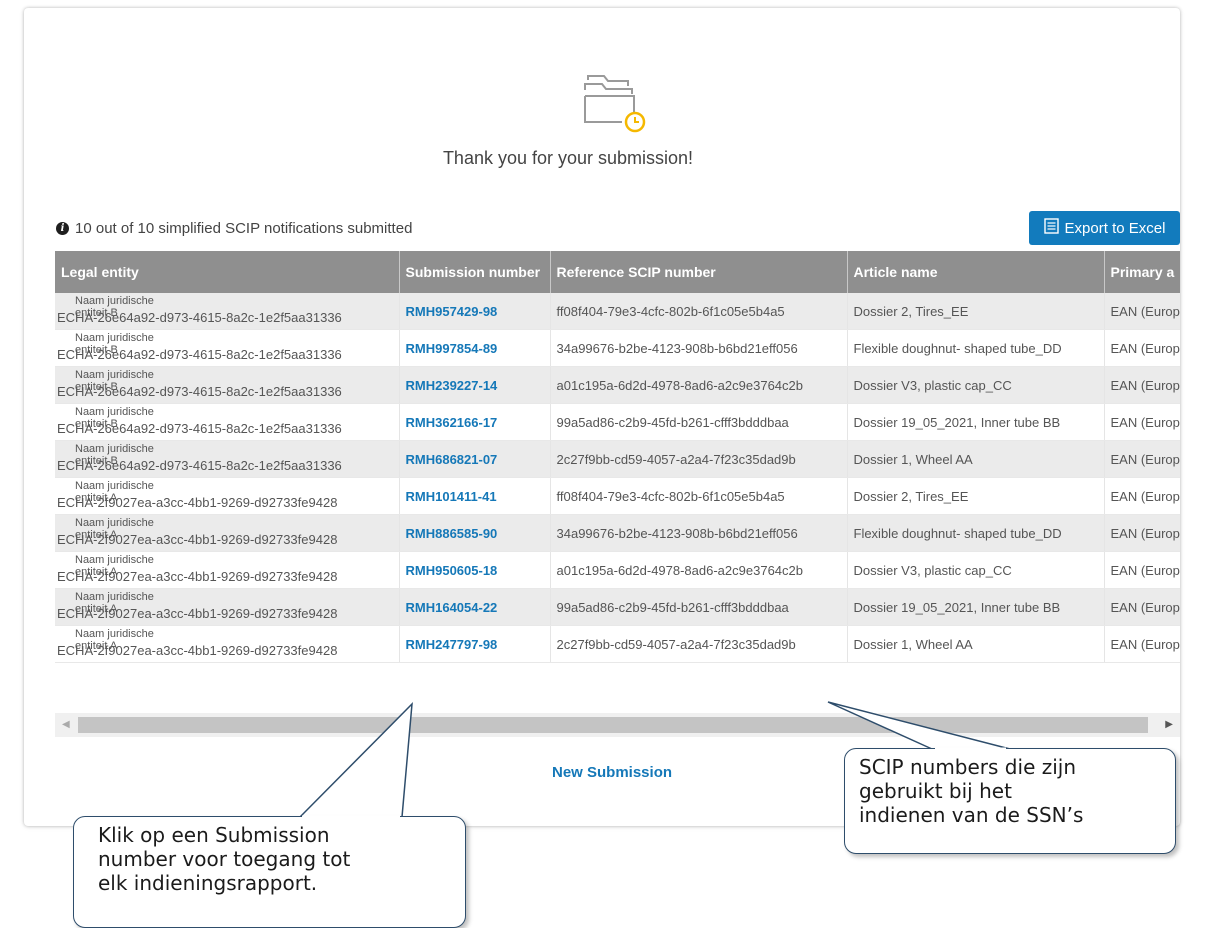 This screenshot has width=1213, height=928. What do you see at coordinates (452, 422) in the screenshot?
I see `submission-number-link: RMH362166-17` at bounding box center [452, 422].